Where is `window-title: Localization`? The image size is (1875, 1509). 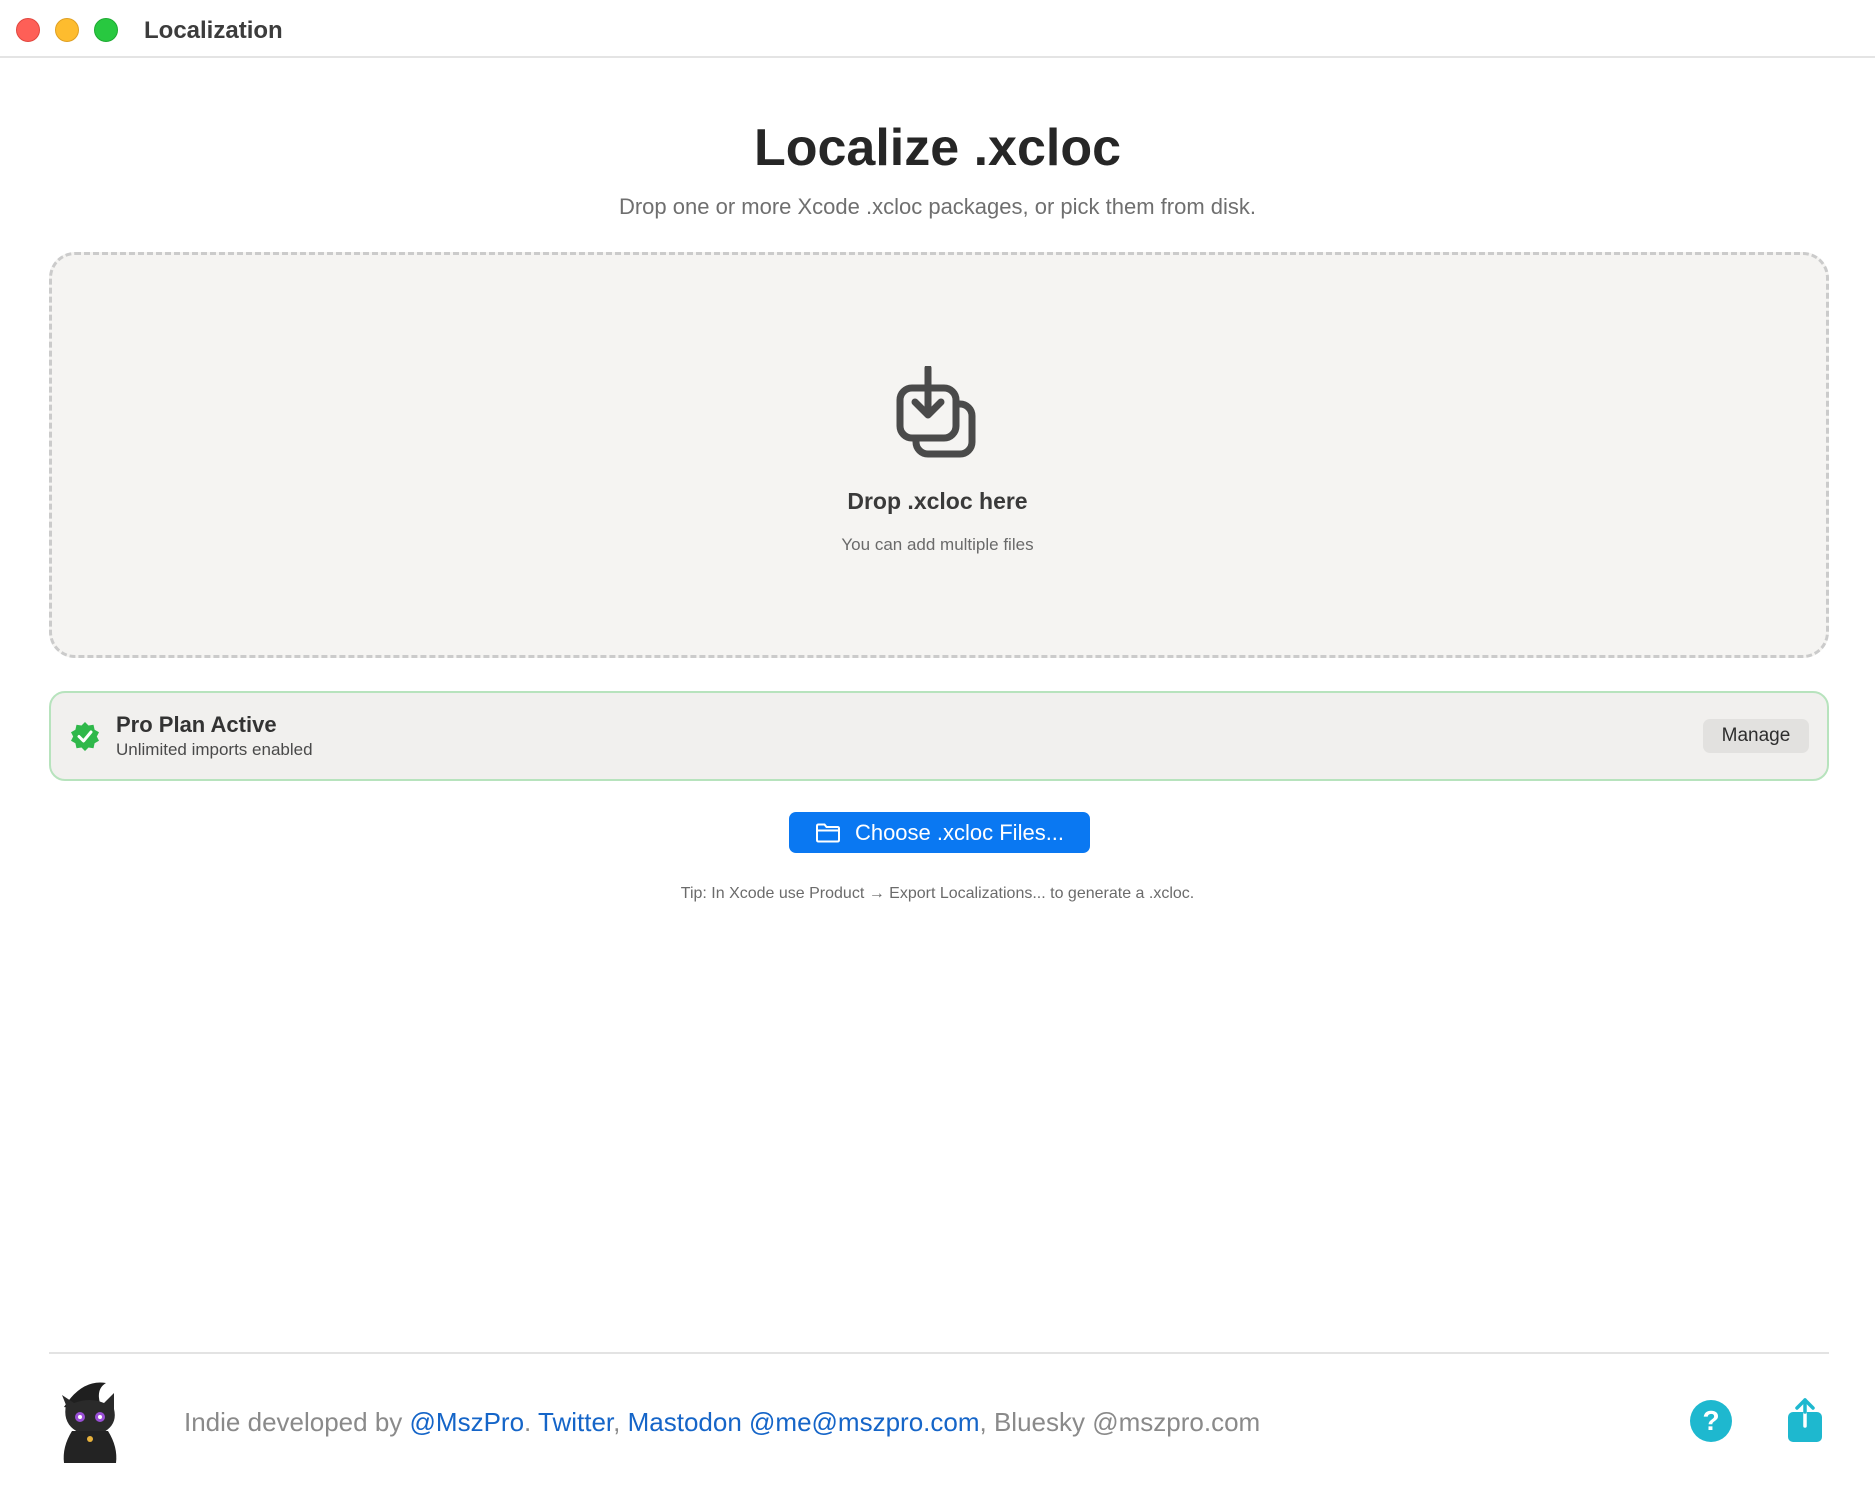 window-title: Localization is located at coordinates (213, 30).